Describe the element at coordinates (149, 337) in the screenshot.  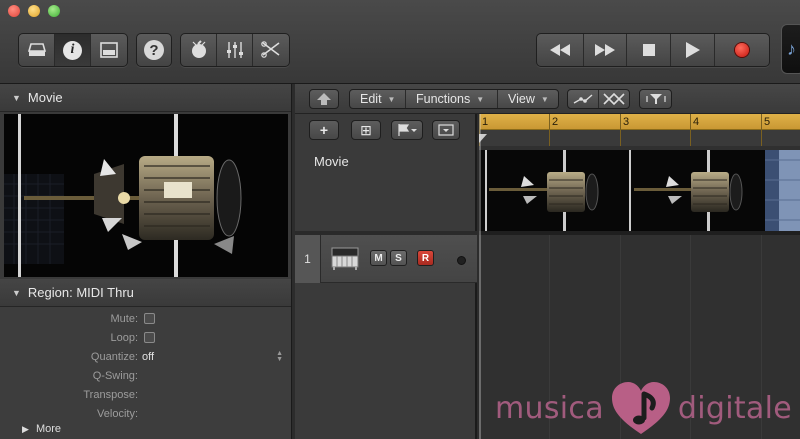
I see `loop-checkbox` at that location.